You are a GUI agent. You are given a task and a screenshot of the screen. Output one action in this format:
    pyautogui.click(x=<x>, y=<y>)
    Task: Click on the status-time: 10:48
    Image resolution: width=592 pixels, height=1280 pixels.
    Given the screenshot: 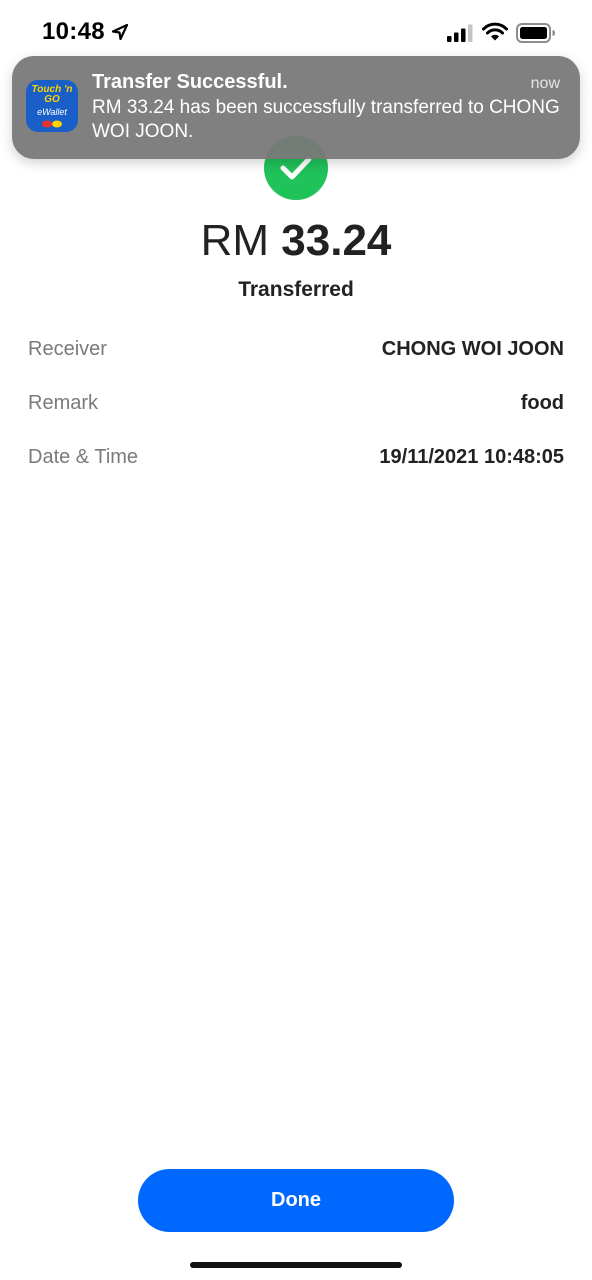 What is the action you would take?
    pyautogui.click(x=73, y=31)
    